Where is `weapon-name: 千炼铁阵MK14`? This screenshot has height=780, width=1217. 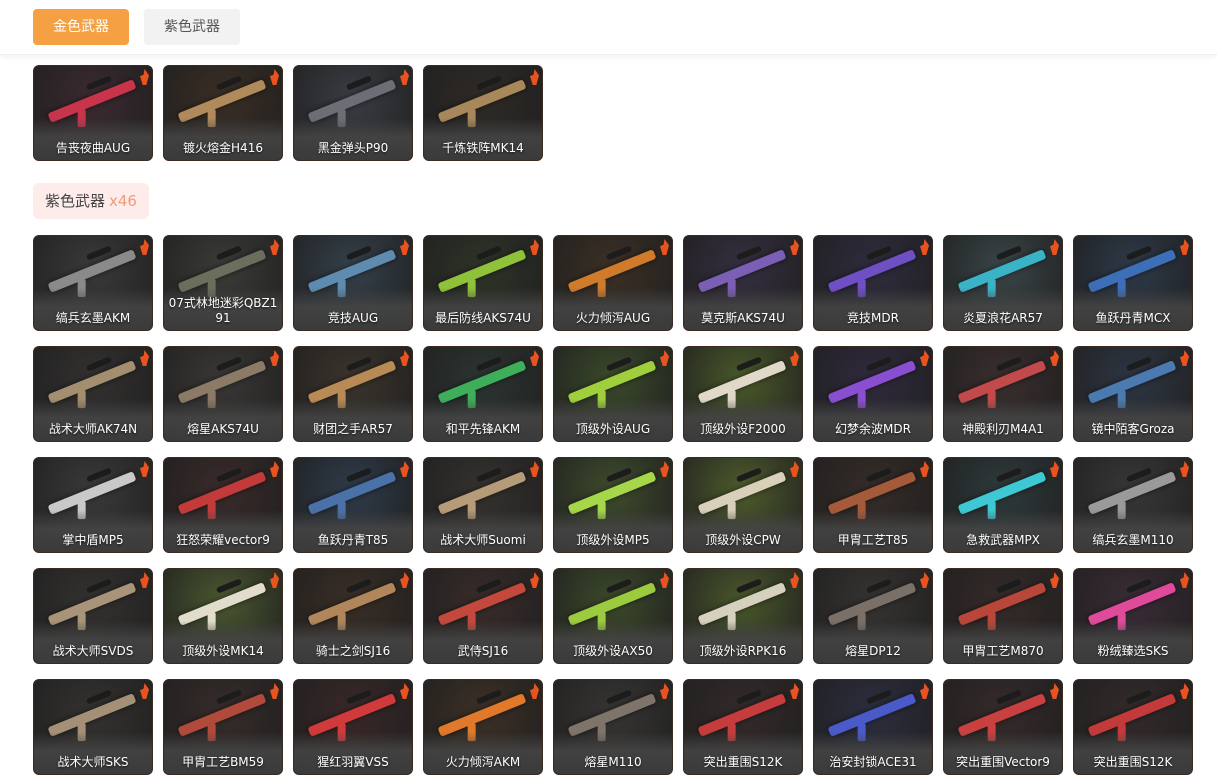
weapon-name: 千炼铁阵MK14 is located at coordinates (483, 148).